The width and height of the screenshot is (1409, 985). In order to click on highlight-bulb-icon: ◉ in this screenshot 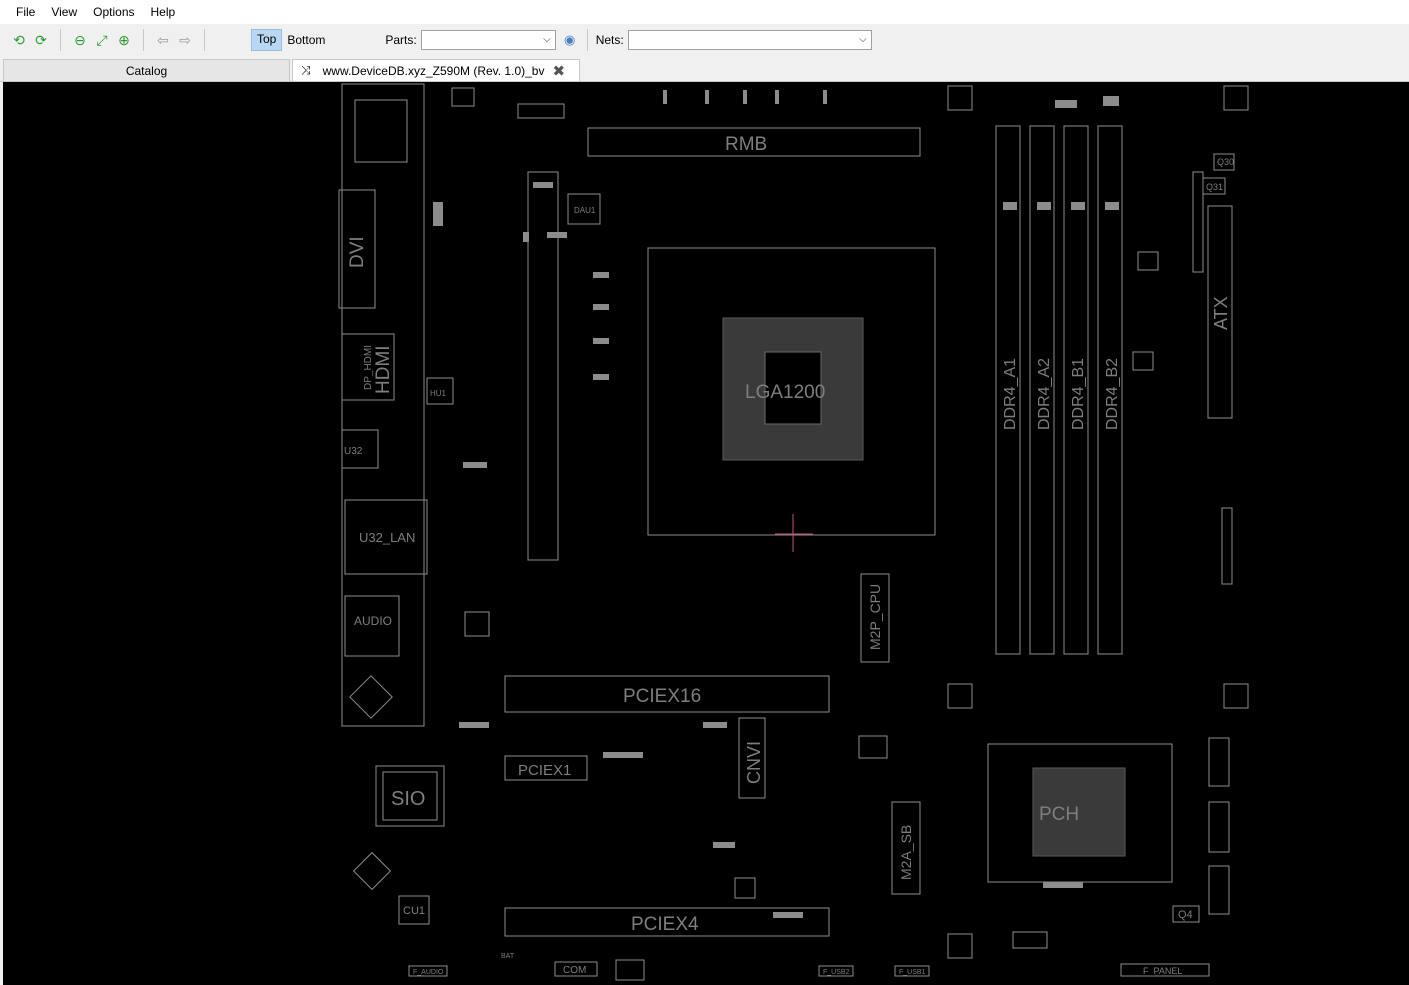, I will do `click(570, 40)`.